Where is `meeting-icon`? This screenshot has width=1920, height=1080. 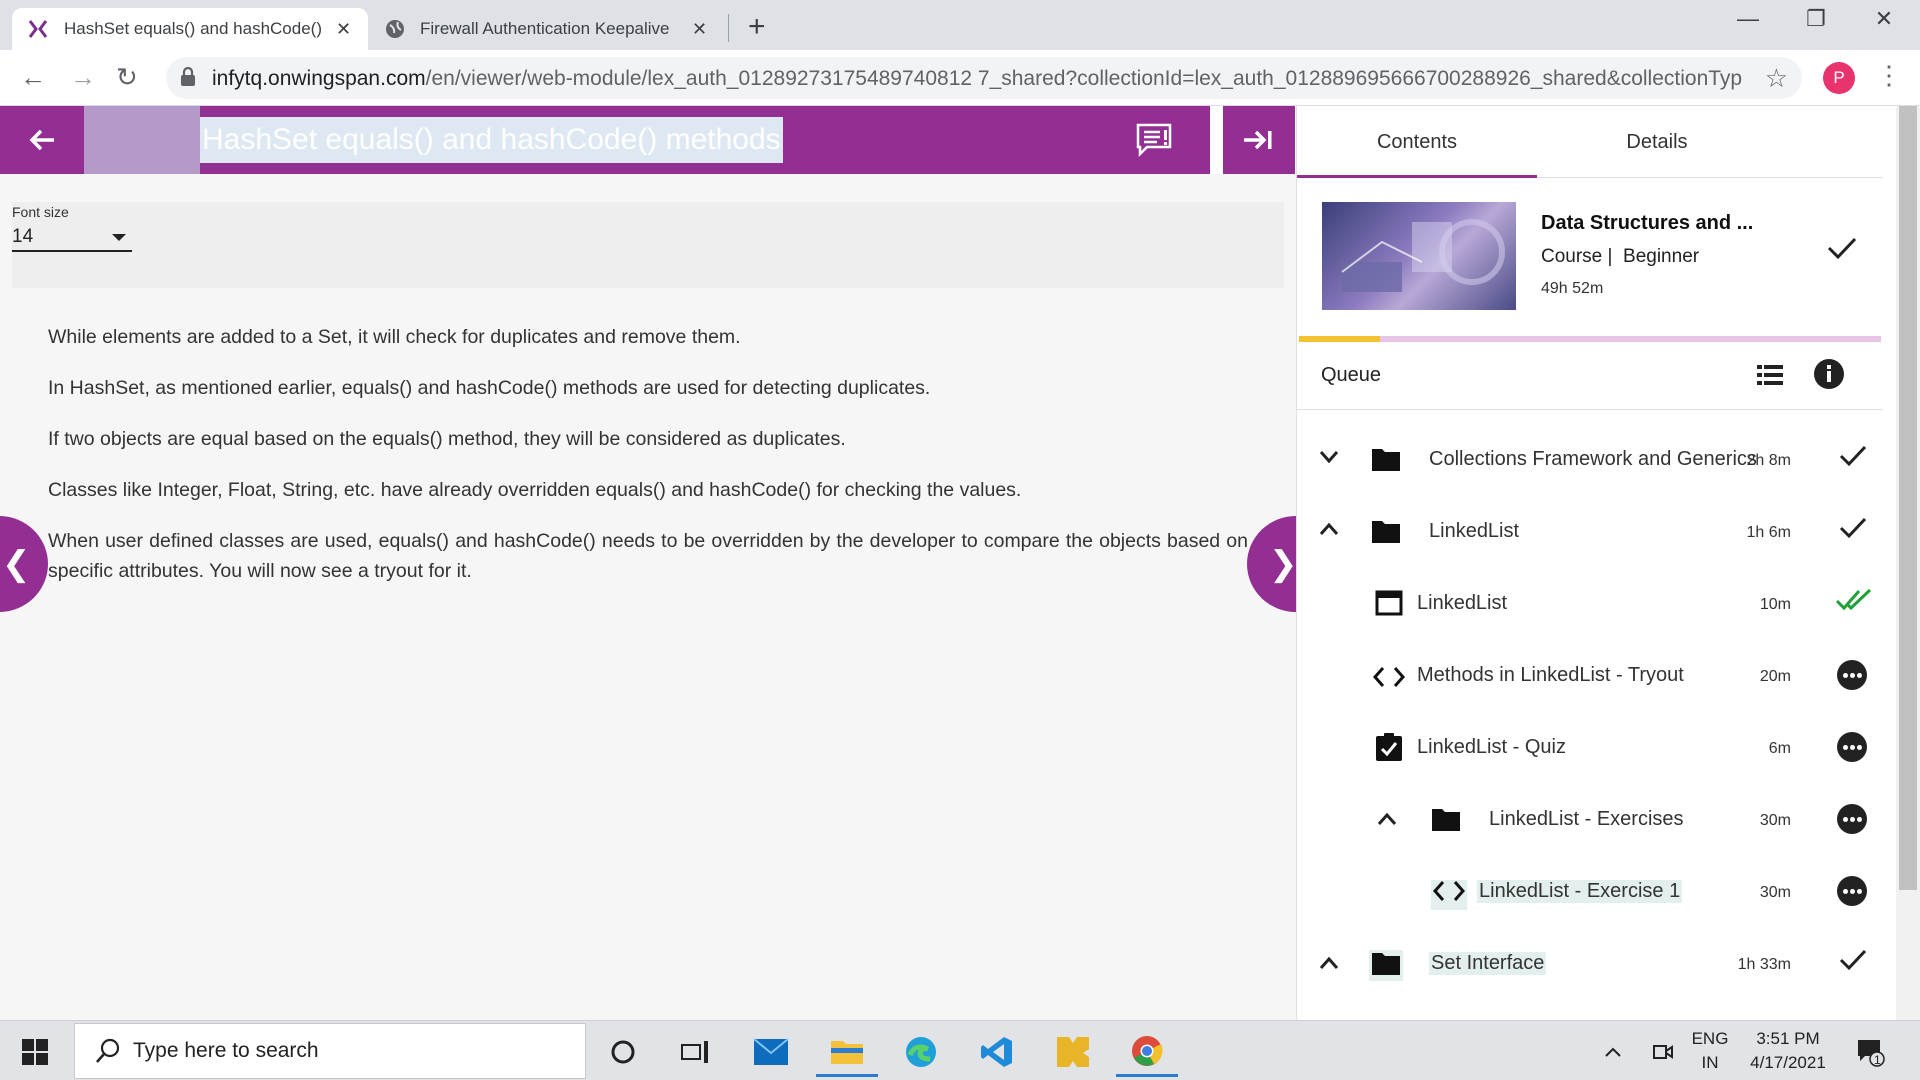
meeting-icon is located at coordinates (1663, 1052).